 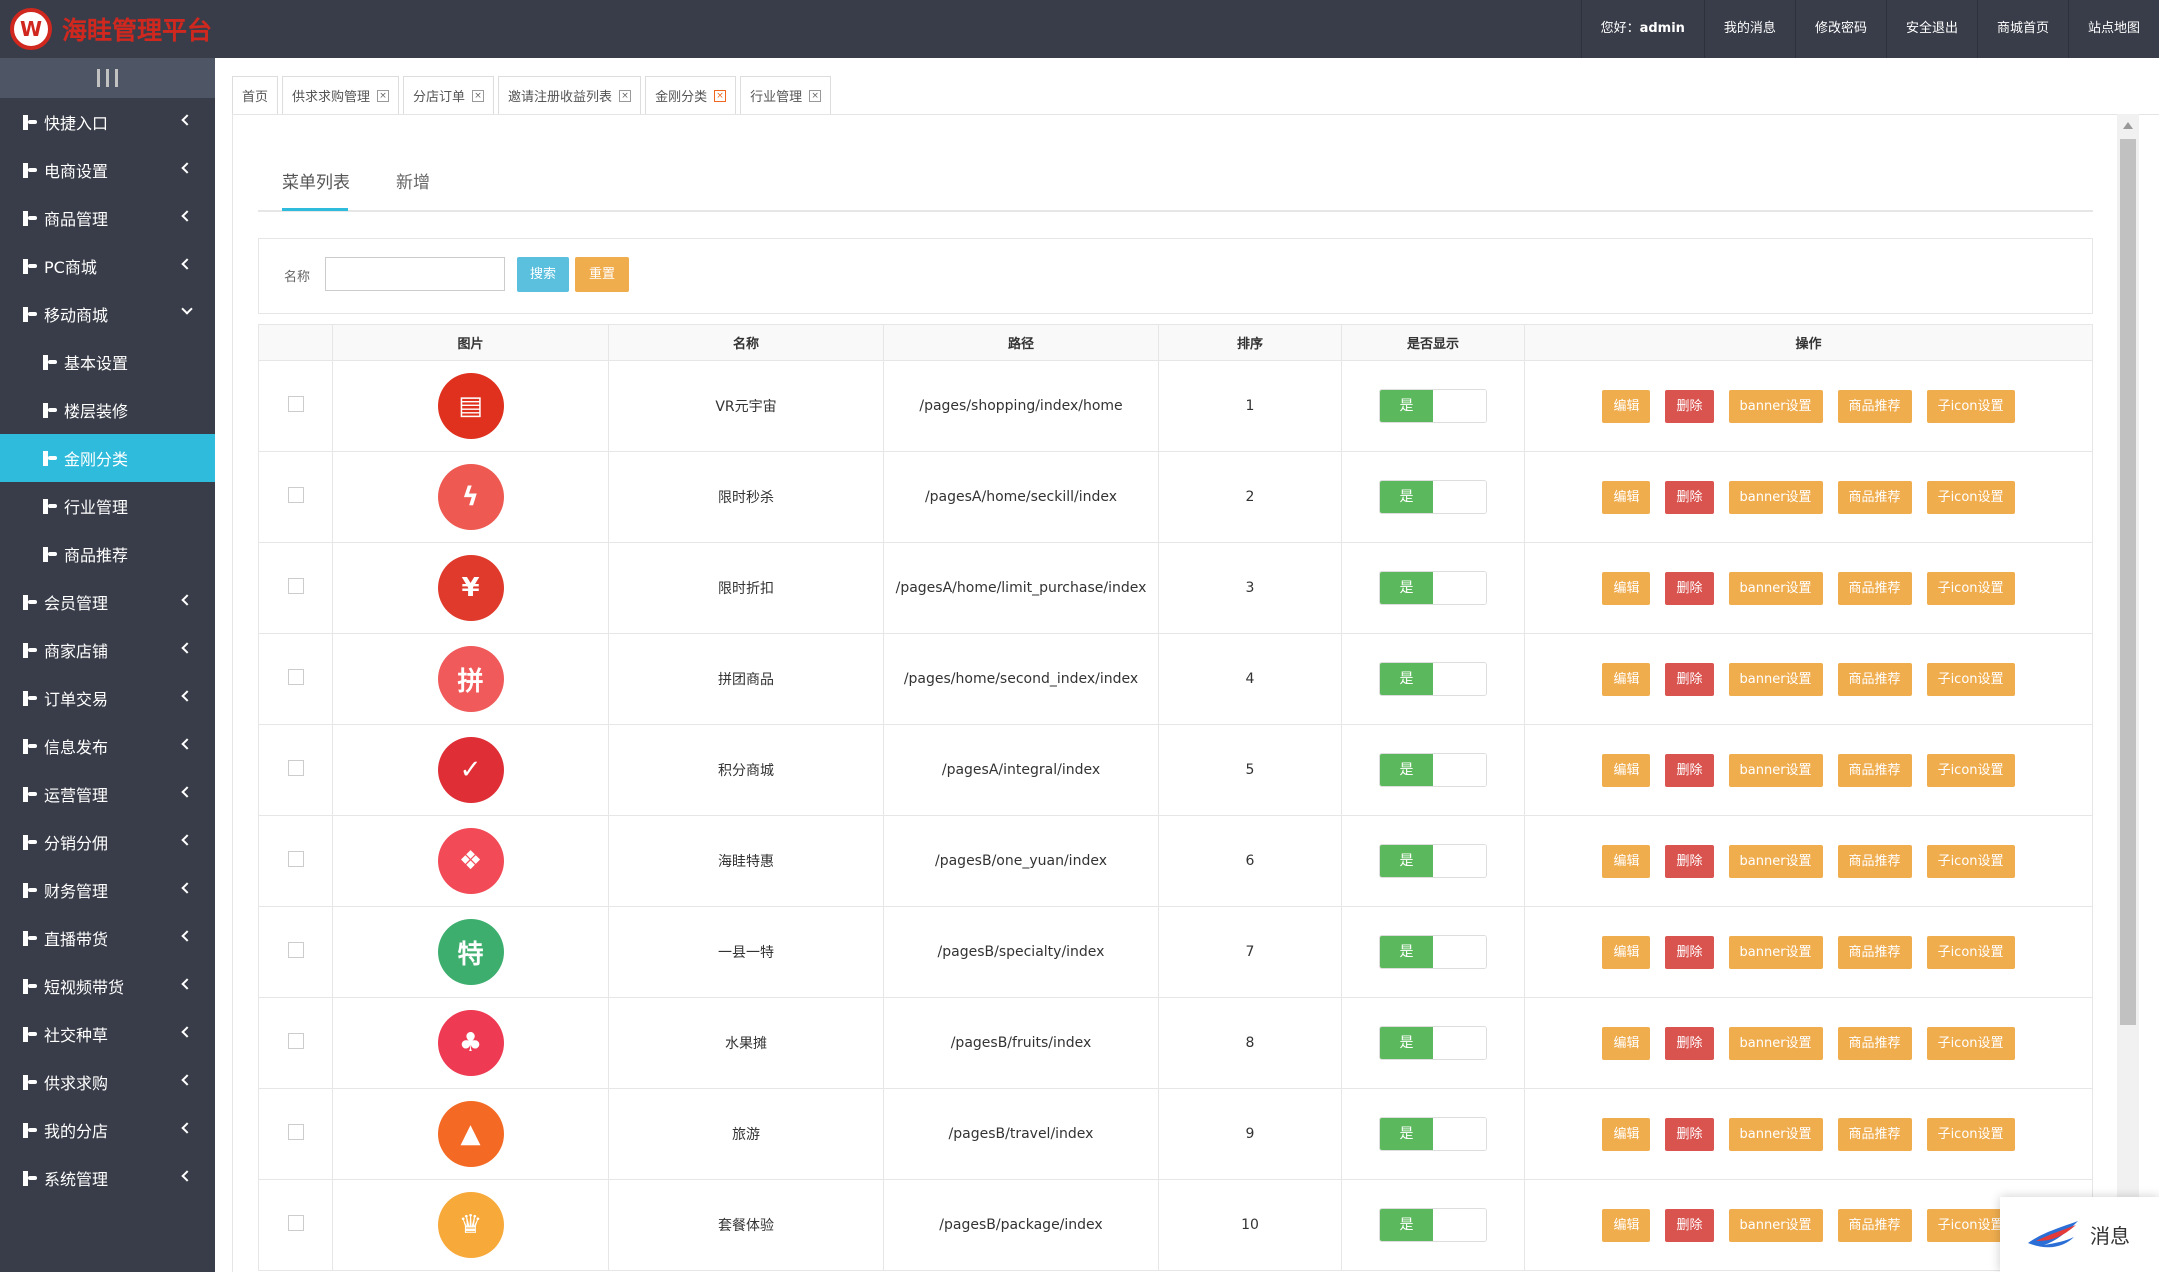 I want to click on sidebar-item: 电商设置, so click(x=107, y=170).